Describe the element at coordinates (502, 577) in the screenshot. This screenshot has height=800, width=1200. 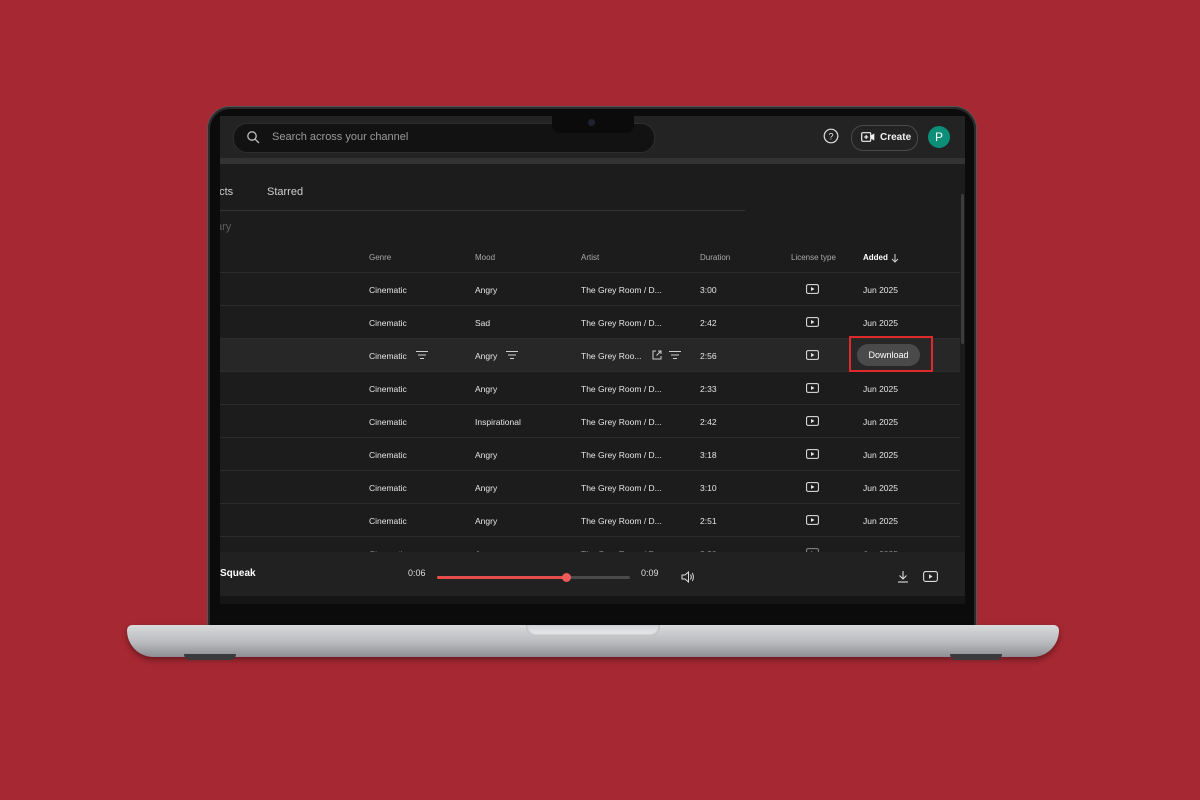
I see `progress-fill` at that location.